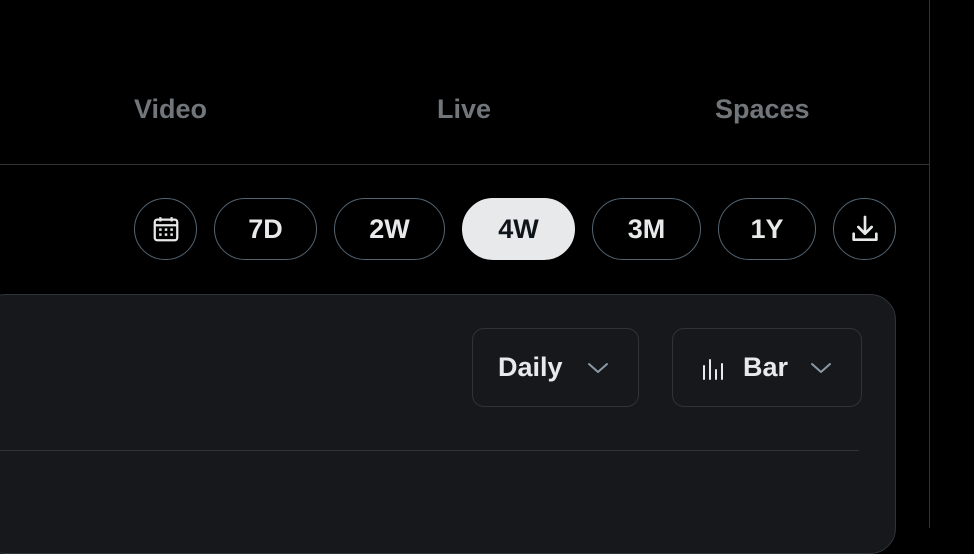  I want to click on interval-dropdown-label: Daily, so click(530, 367).